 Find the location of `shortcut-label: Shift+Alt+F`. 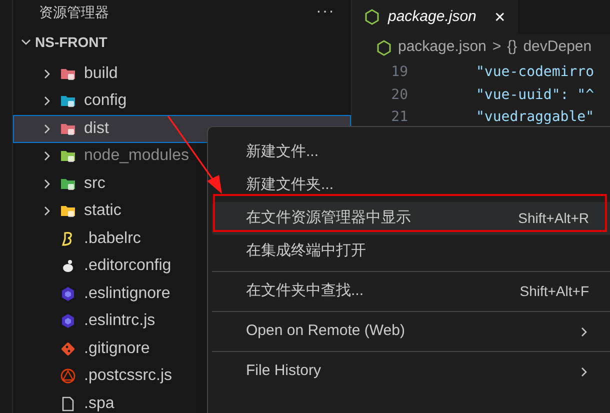

shortcut-label: Shift+Alt+F is located at coordinates (554, 291).